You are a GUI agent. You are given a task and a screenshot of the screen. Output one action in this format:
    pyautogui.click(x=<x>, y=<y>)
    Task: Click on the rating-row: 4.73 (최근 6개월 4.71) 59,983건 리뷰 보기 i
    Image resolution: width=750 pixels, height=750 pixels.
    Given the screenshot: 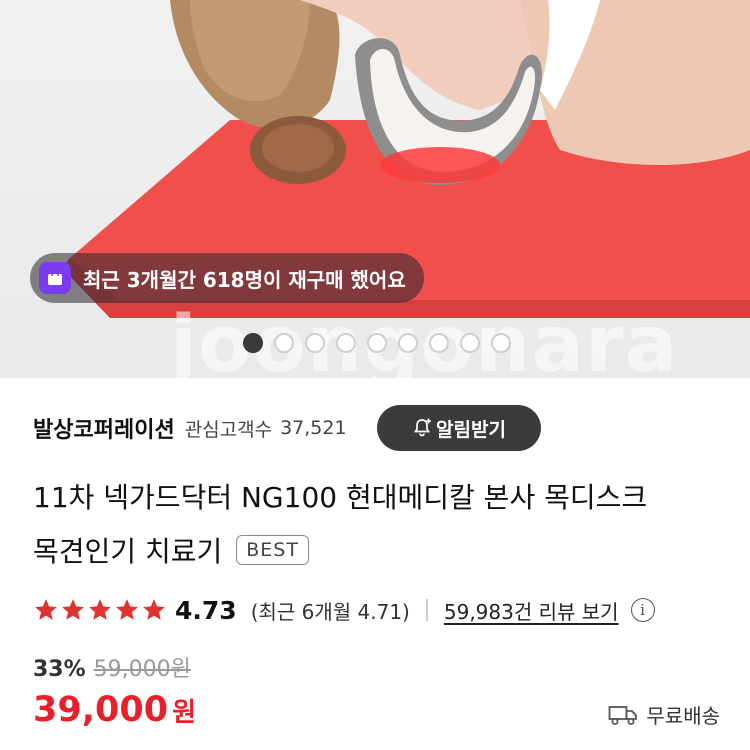 What is the action you would take?
    pyautogui.click(x=344, y=610)
    